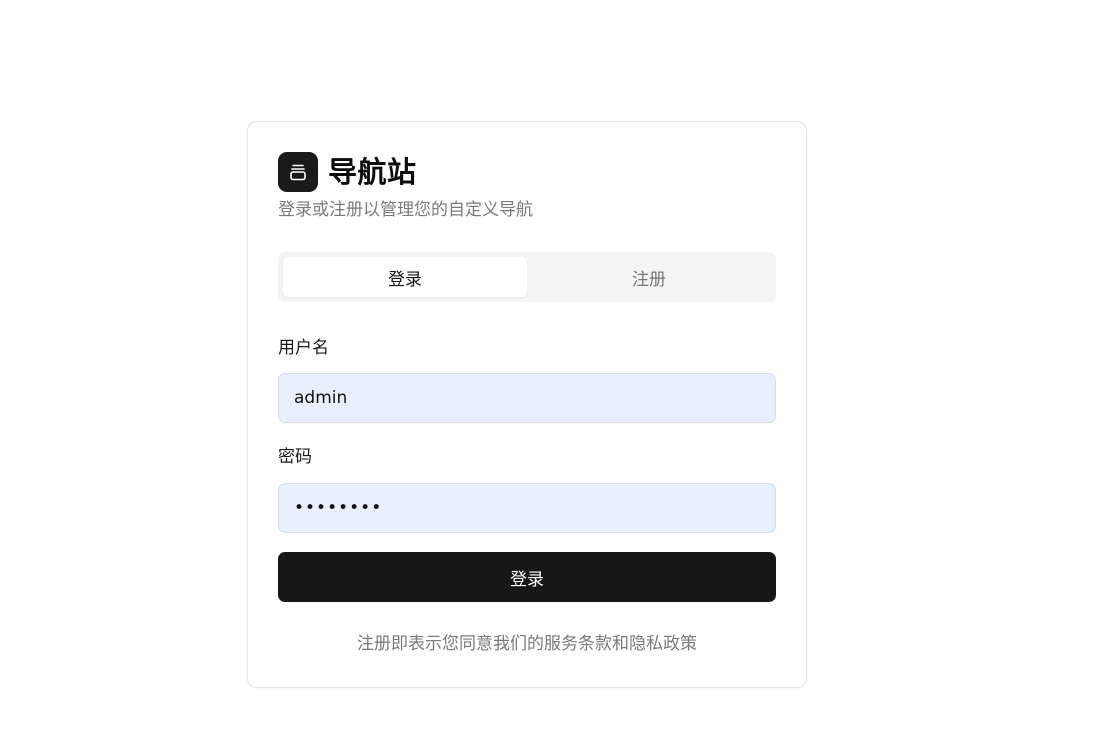 The height and width of the screenshot is (744, 1108). Describe the element at coordinates (405, 277) in the screenshot. I see `tab-login: 登录` at that location.